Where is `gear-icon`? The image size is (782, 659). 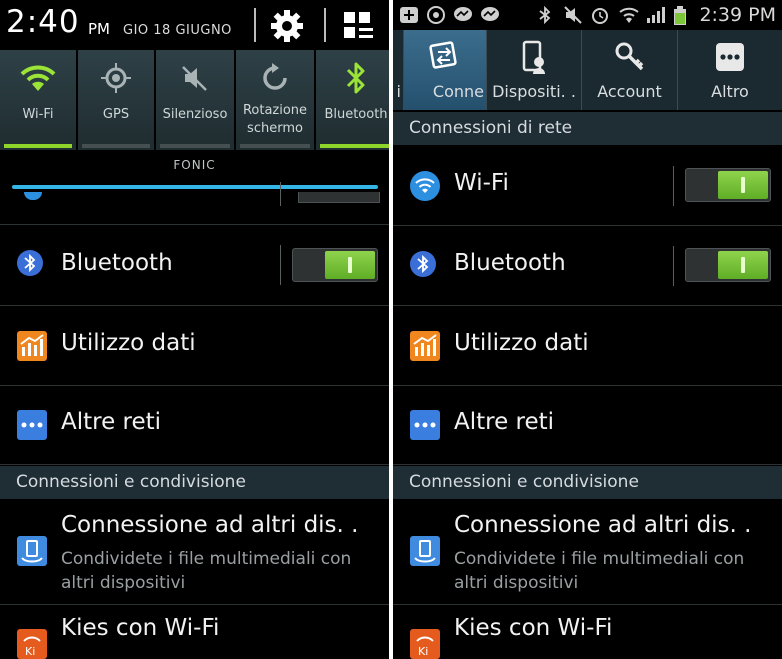 gear-icon is located at coordinates (287, 26).